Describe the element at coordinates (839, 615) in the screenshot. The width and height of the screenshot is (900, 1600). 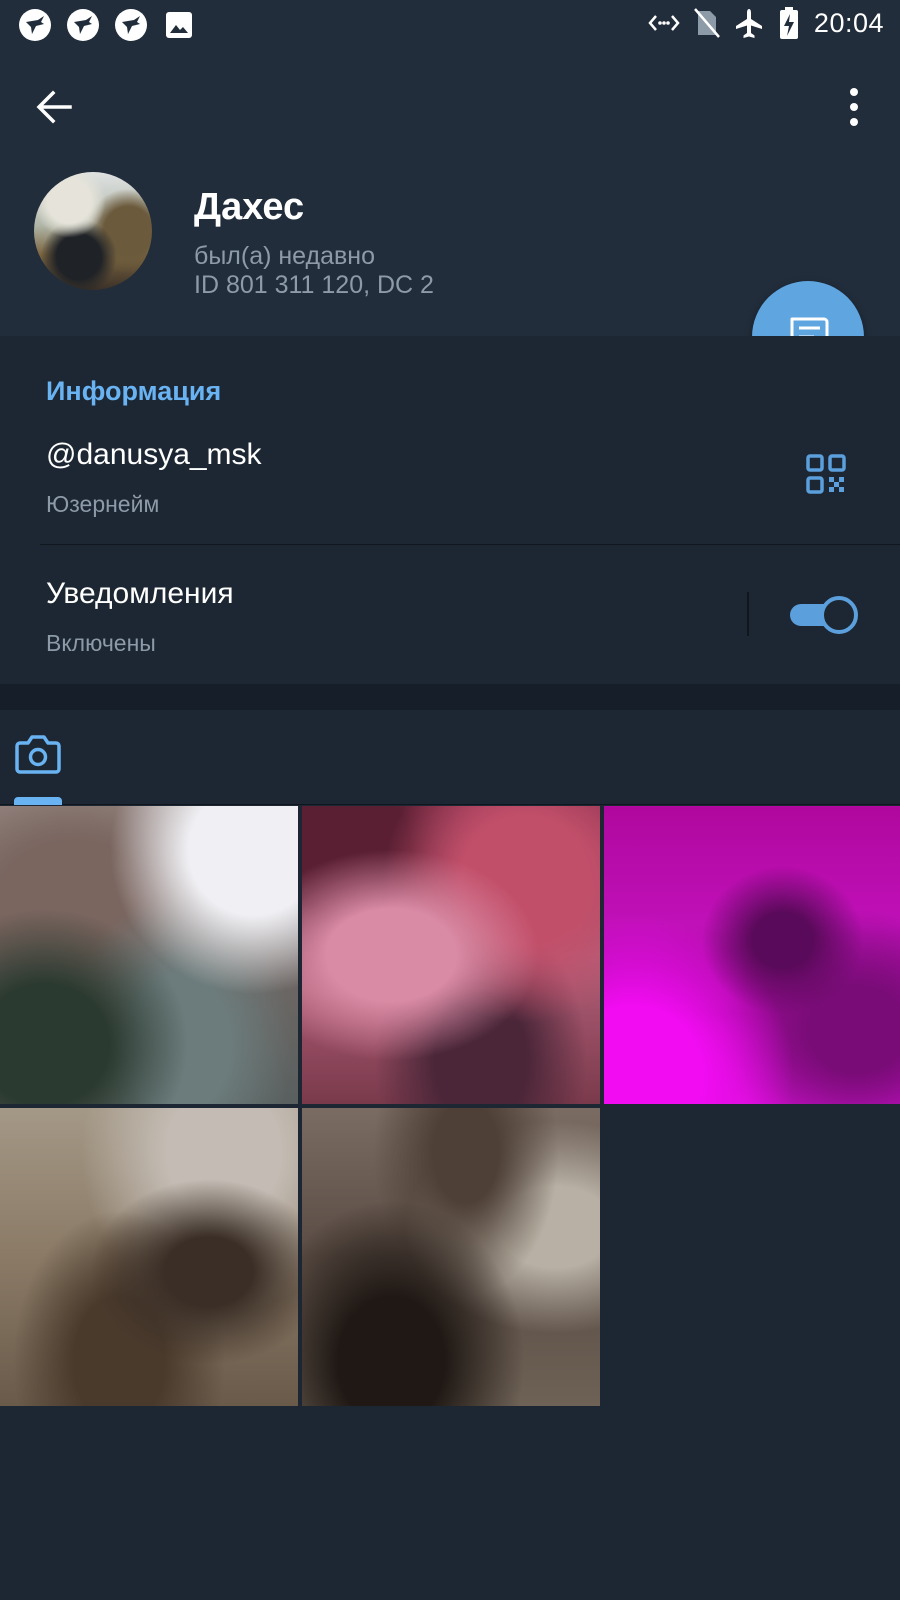
I see `toggle-knob` at that location.